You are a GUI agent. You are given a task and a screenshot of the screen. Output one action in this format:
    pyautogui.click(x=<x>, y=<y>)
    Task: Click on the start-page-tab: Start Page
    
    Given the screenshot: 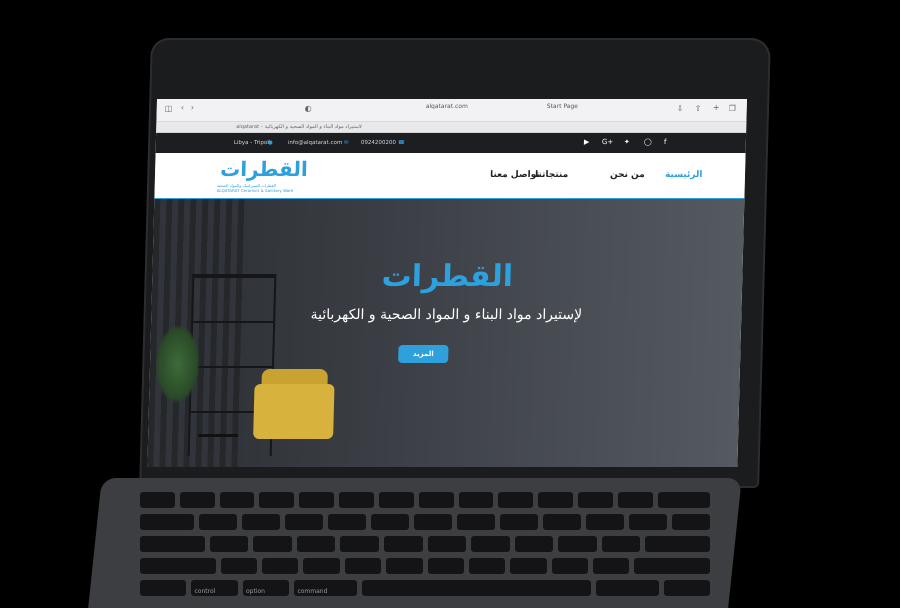 What is the action you would take?
    pyautogui.click(x=587, y=106)
    